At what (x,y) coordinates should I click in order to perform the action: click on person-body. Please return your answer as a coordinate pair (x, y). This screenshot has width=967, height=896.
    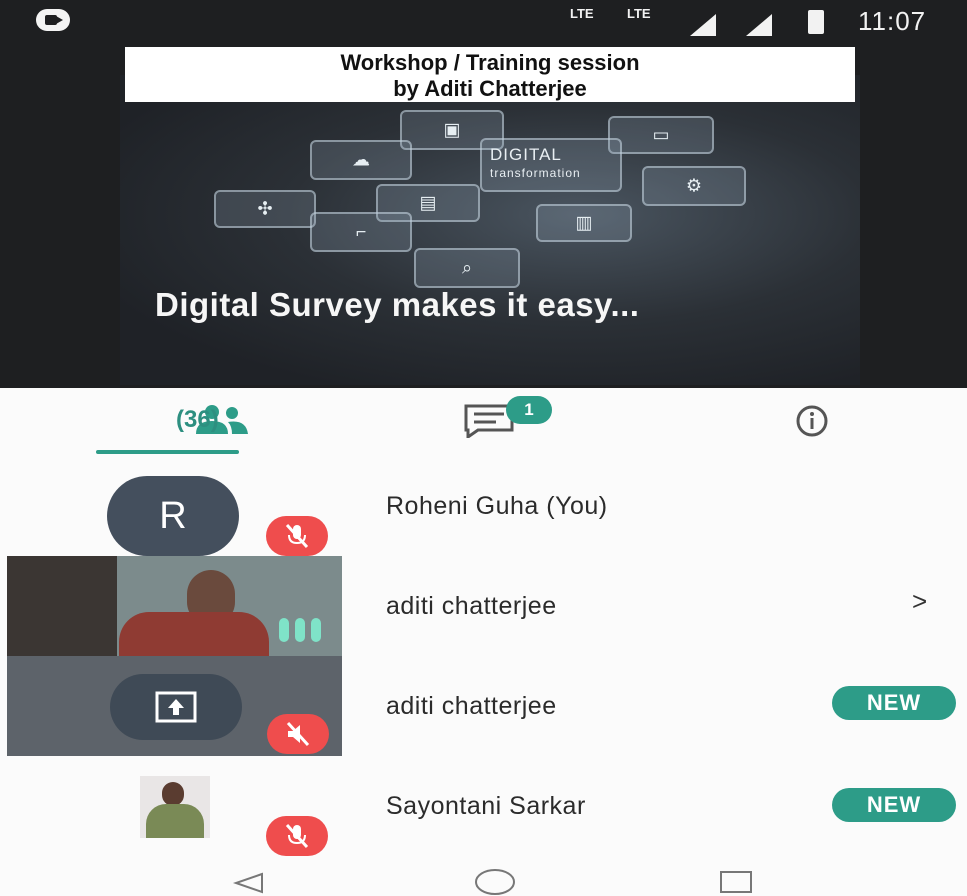
    Looking at the image, I should click on (194, 634).